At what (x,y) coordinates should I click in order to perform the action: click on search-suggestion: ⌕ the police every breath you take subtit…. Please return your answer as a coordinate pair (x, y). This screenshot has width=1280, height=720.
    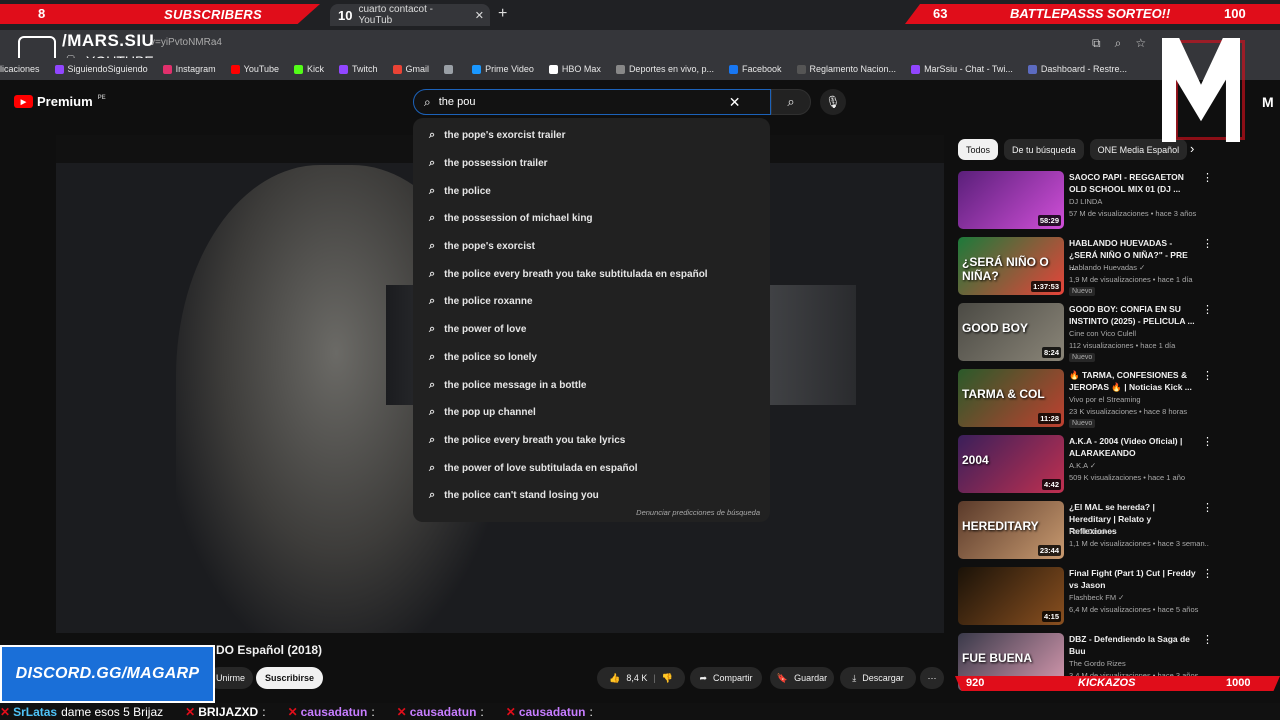
    Looking at the image, I should click on (591, 274).